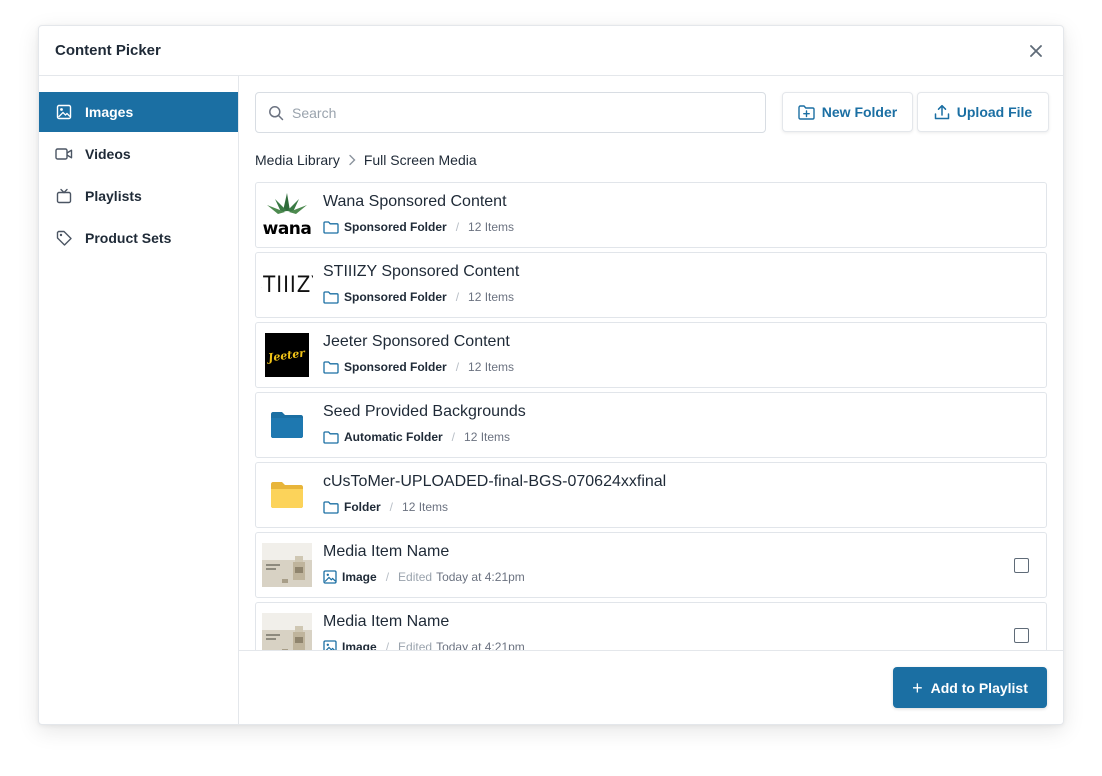 This screenshot has width=1102, height=776. What do you see at coordinates (994, 112) in the screenshot?
I see `upload-file-label: Upload File` at bounding box center [994, 112].